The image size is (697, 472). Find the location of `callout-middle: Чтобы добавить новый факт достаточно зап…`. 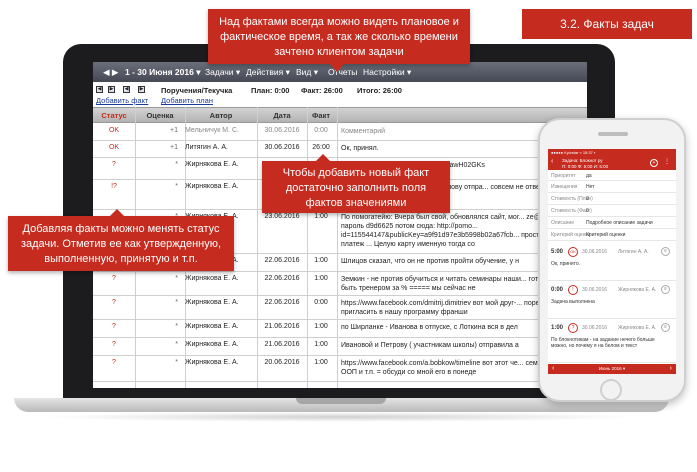

callout-middle: Чтобы добавить новый факт достаточно зап… is located at coordinates (356, 187).